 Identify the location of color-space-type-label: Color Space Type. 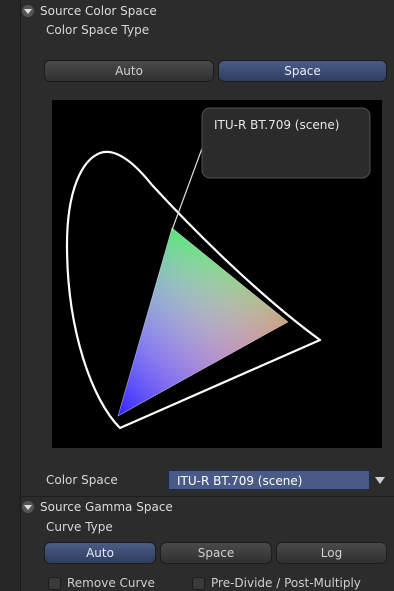
(98, 30).